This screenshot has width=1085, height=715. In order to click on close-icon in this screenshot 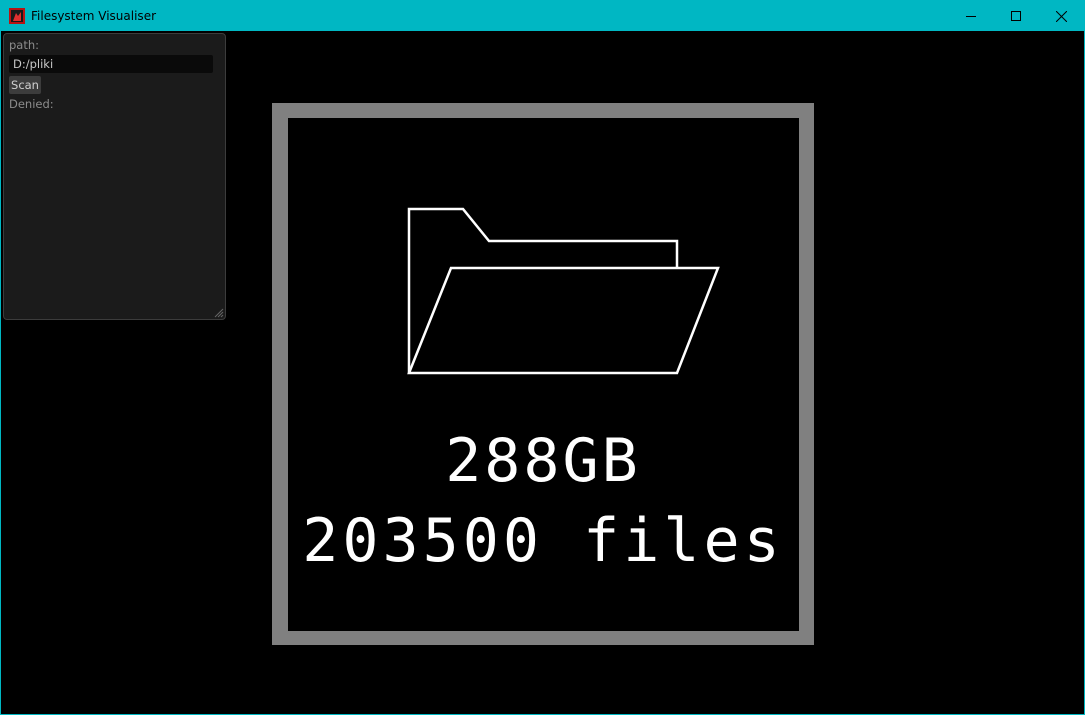, I will do `click(1061, 16)`.